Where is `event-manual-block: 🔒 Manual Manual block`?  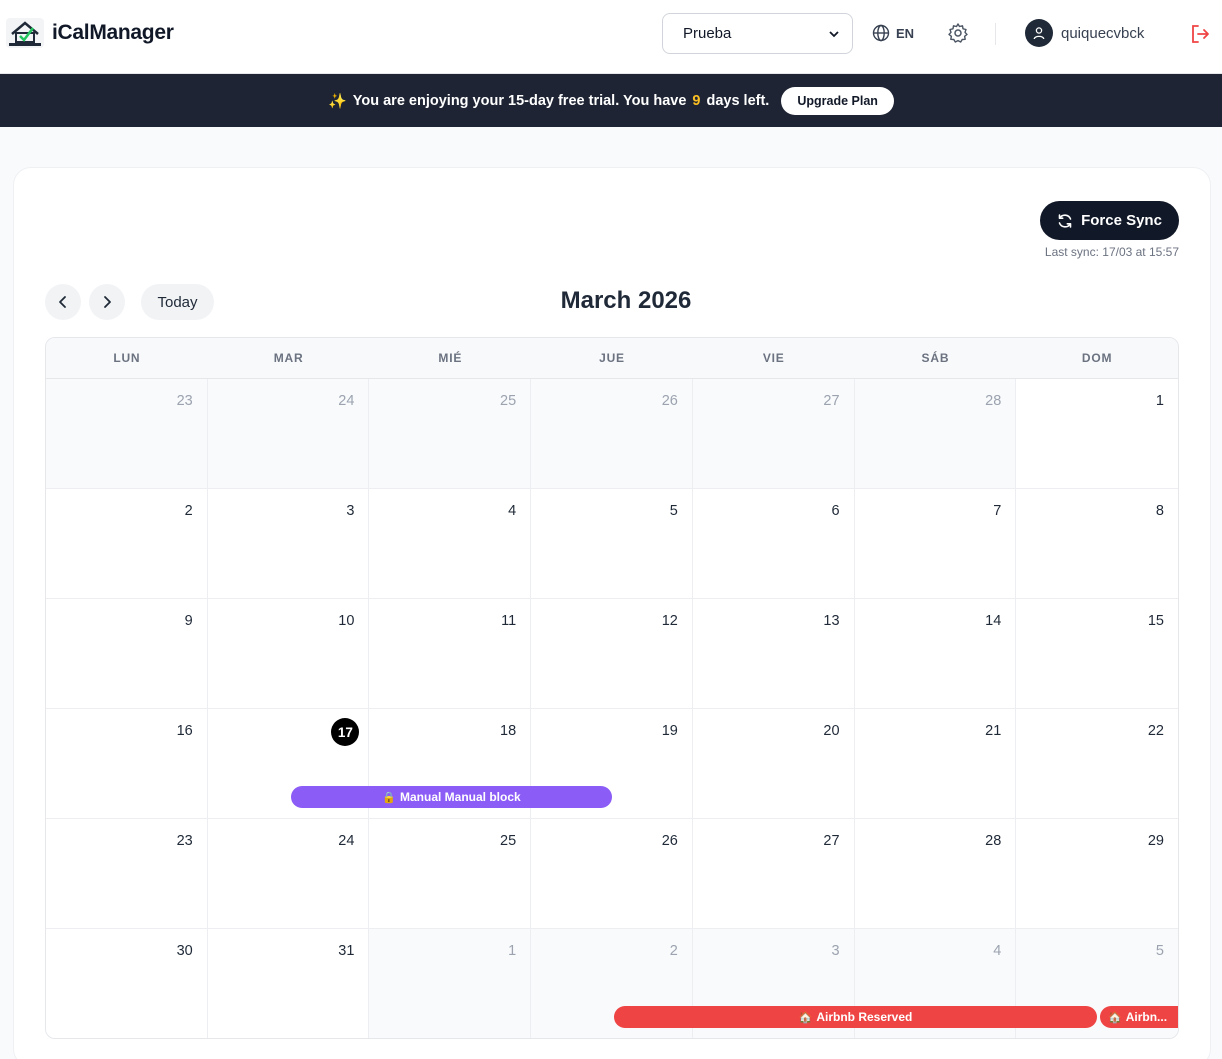 event-manual-block: 🔒 Manual Manual block is located at coordinates (451, 797).